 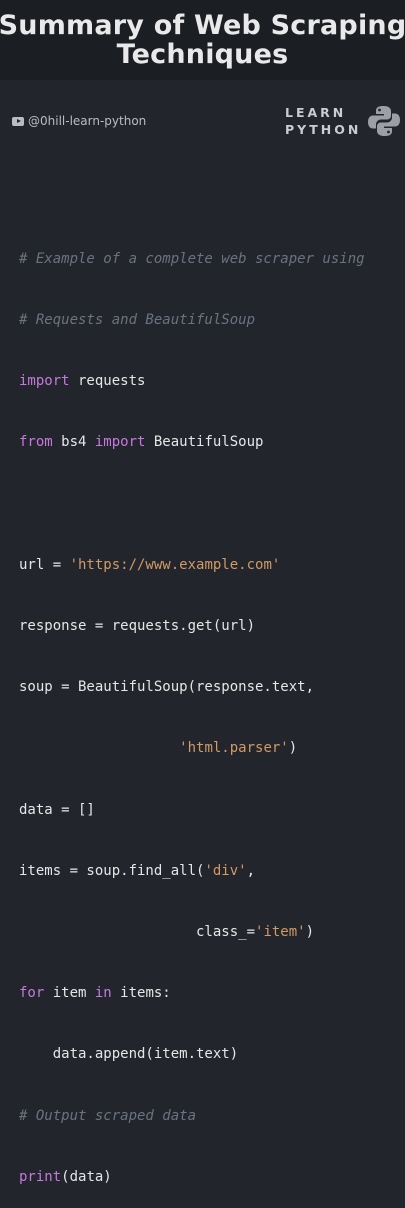 What do you see at coordinates (44, 564) in the screenshot?
I see `code-text: url =` at bounding box center [44, 564].